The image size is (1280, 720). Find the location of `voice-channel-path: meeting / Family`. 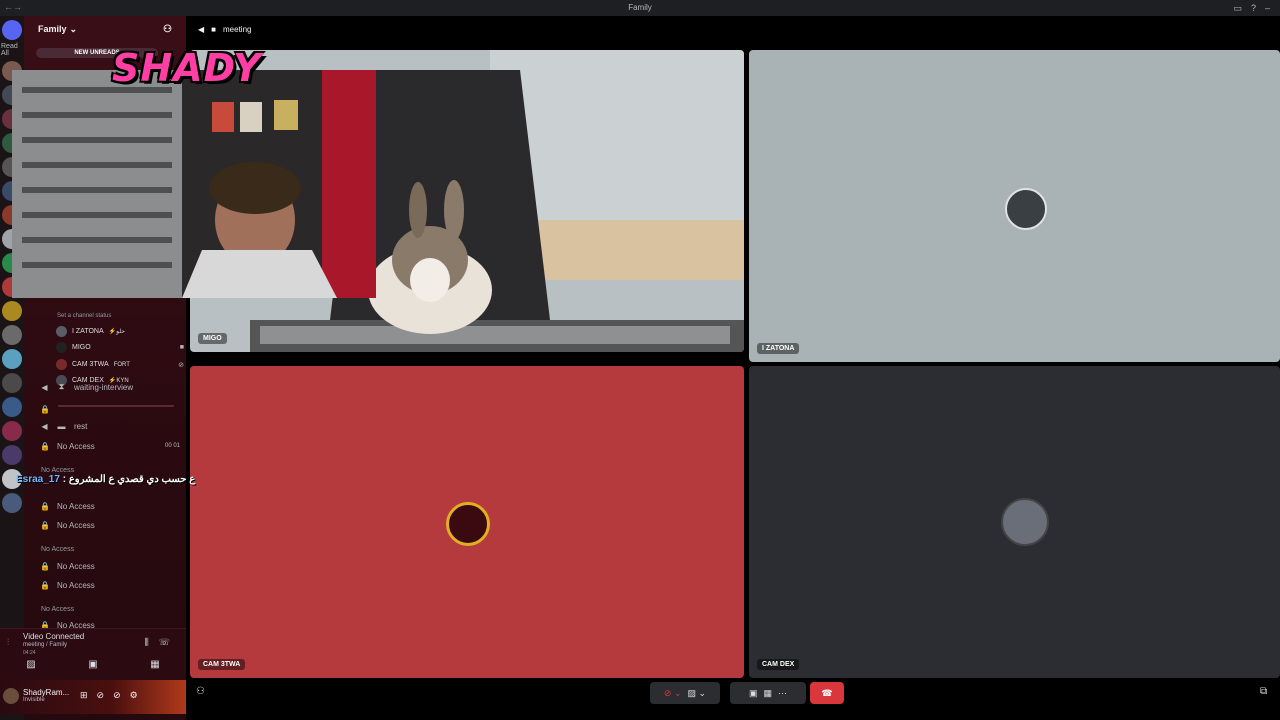

voice-channel-path: meeting / Family is located at coordinates (45, 645).